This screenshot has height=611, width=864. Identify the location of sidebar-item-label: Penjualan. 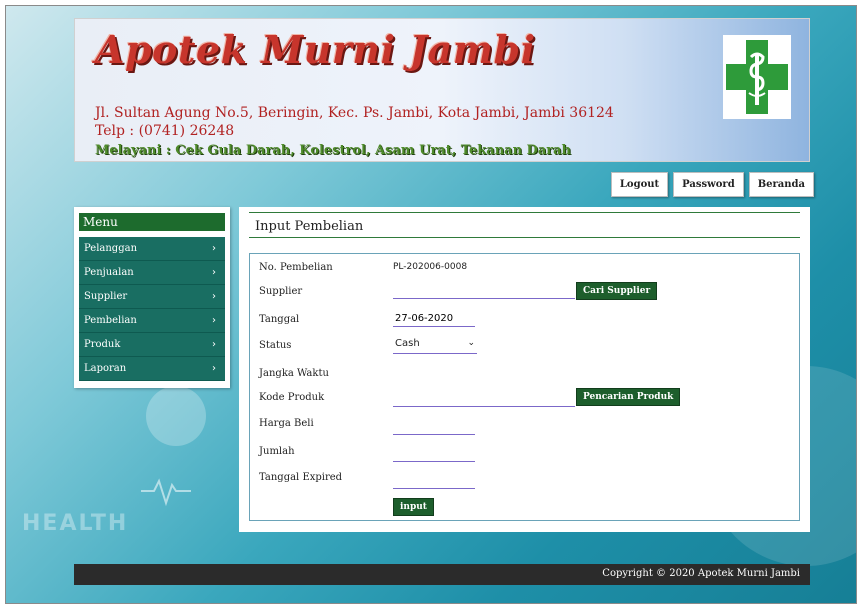
(109, 272).